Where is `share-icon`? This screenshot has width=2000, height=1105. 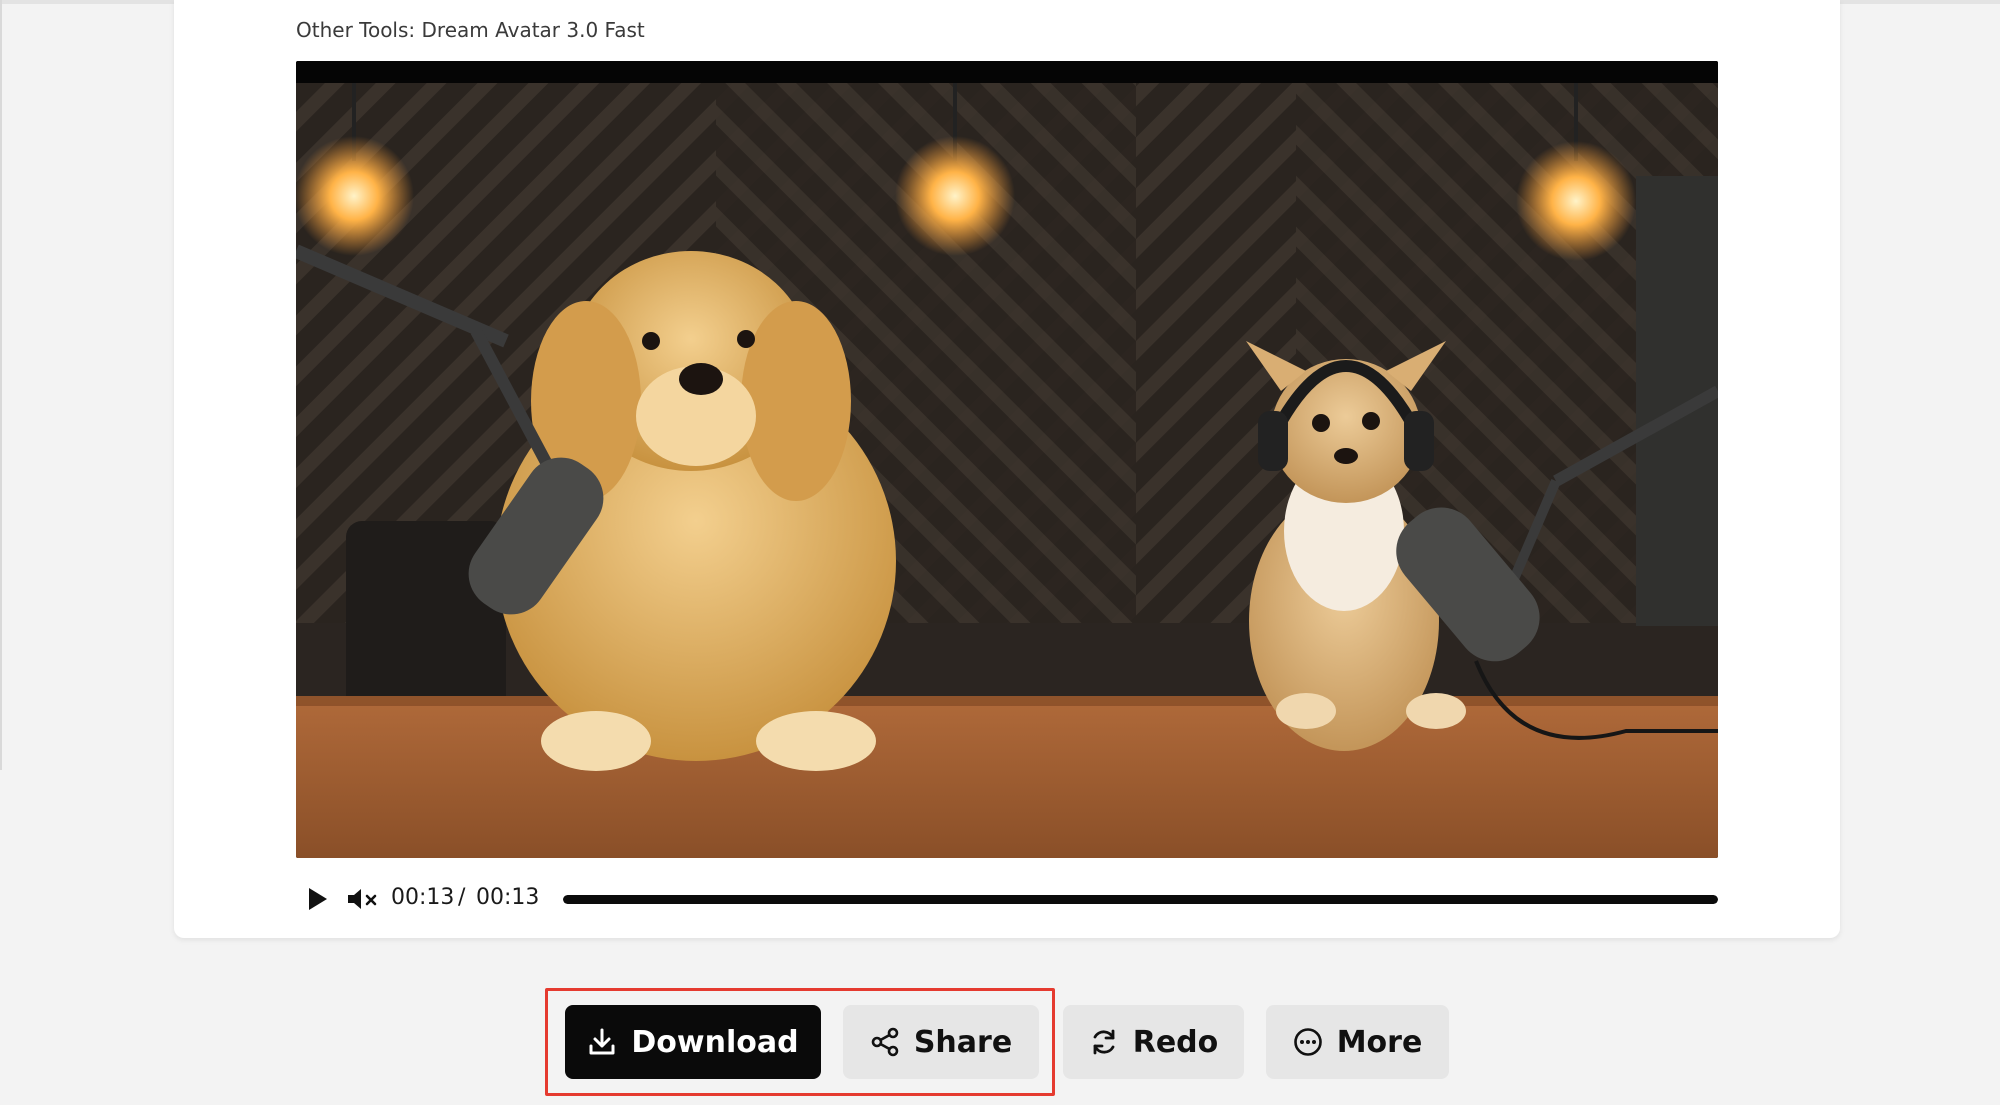
share-icon is located at coordinates (885, 1042).